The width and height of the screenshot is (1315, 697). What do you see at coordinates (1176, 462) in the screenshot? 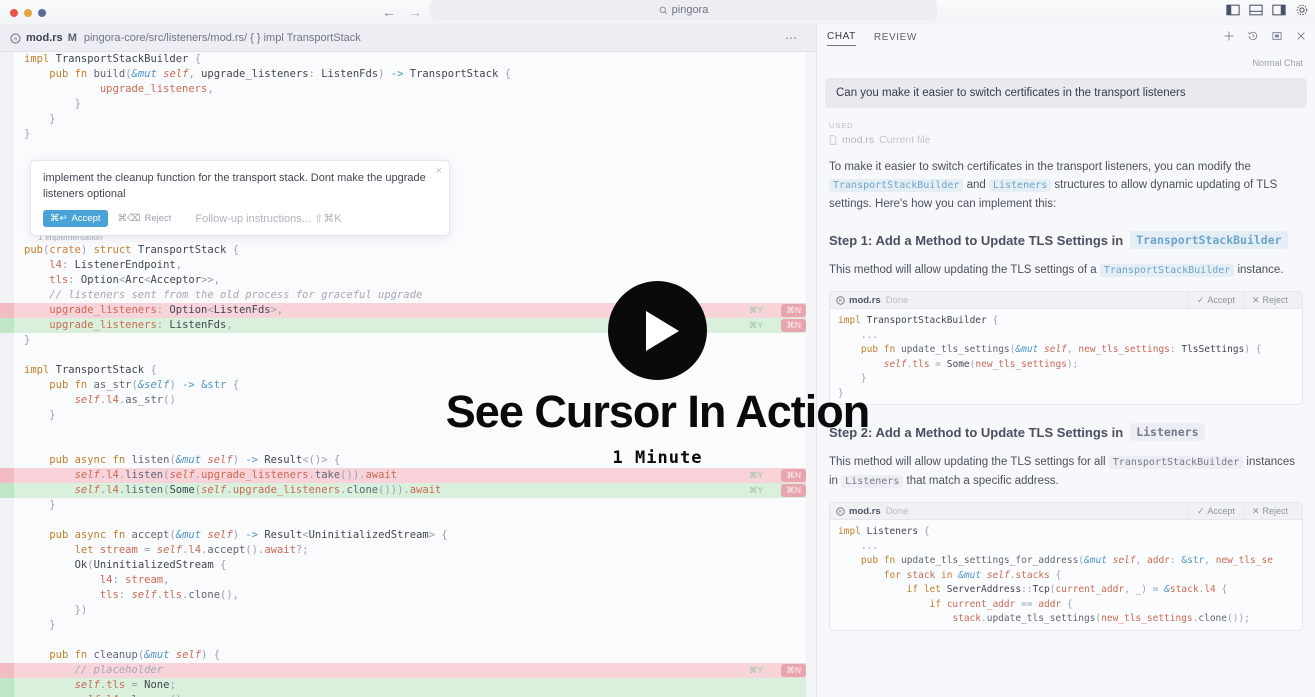
I see `step-2-desc-code: TransportStackBuilder` at bounding box center [1176, 462].